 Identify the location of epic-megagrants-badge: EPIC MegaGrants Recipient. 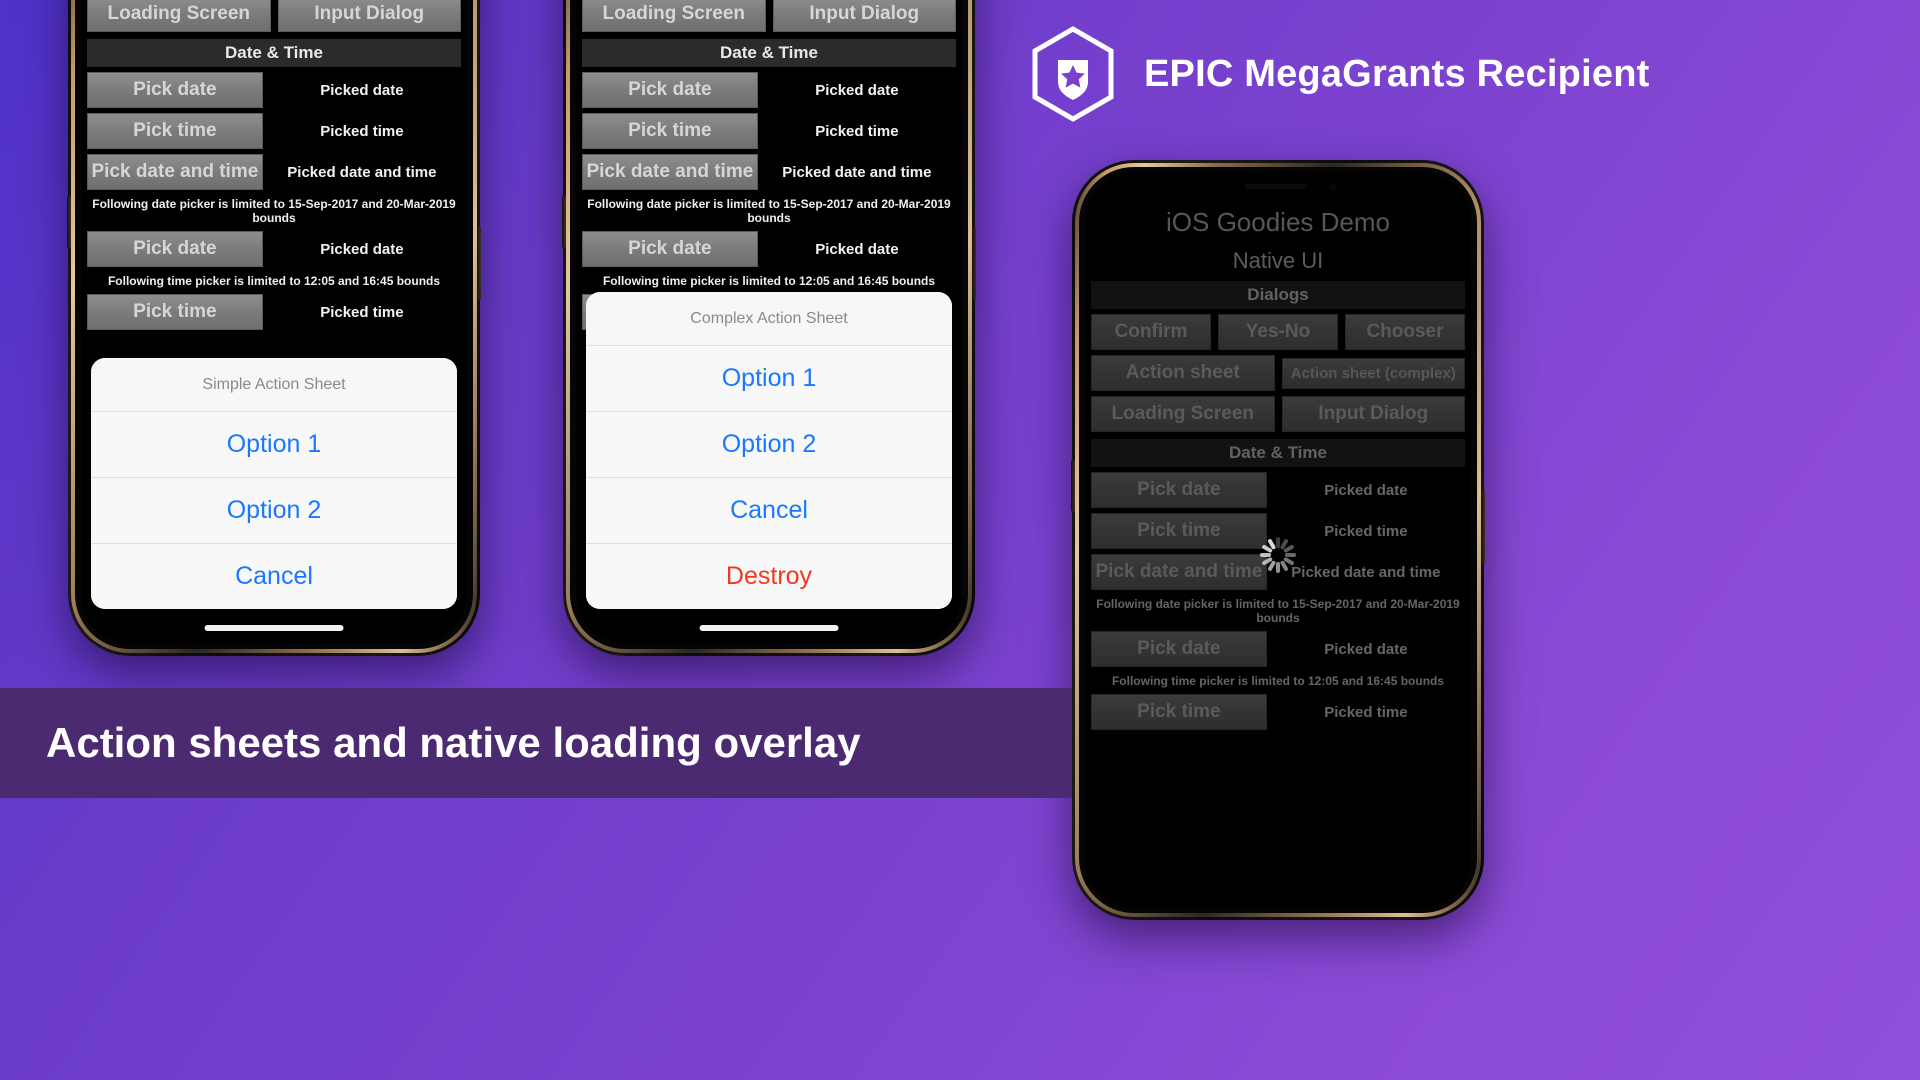
(1339, 74).